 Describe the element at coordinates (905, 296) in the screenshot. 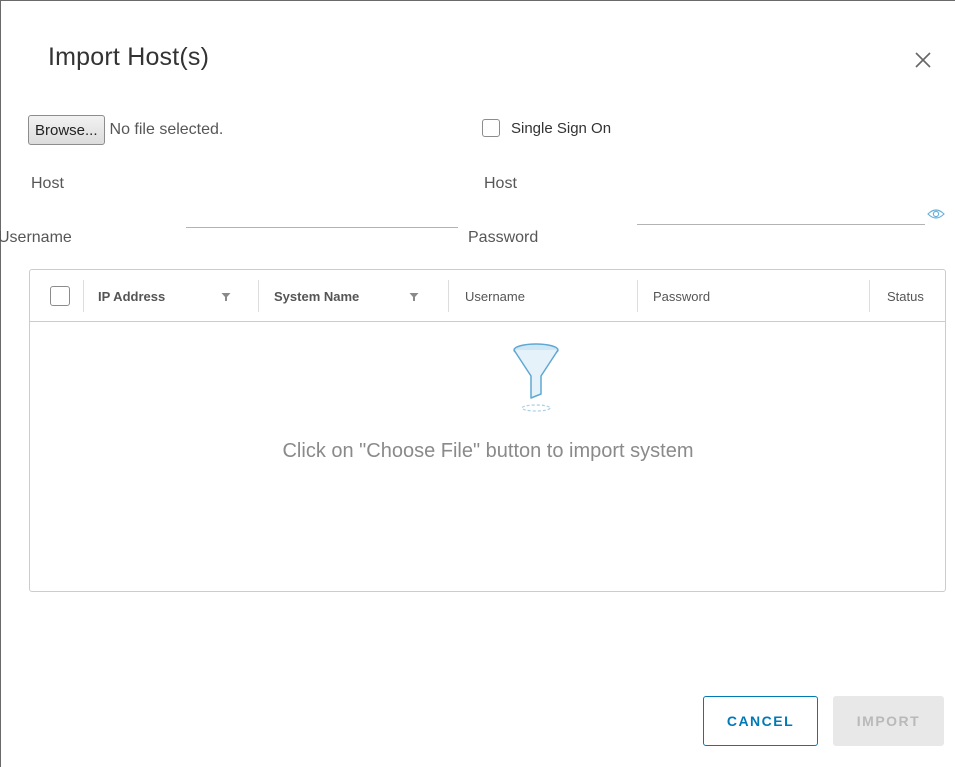

I see `column-header-status: Status` at that location.